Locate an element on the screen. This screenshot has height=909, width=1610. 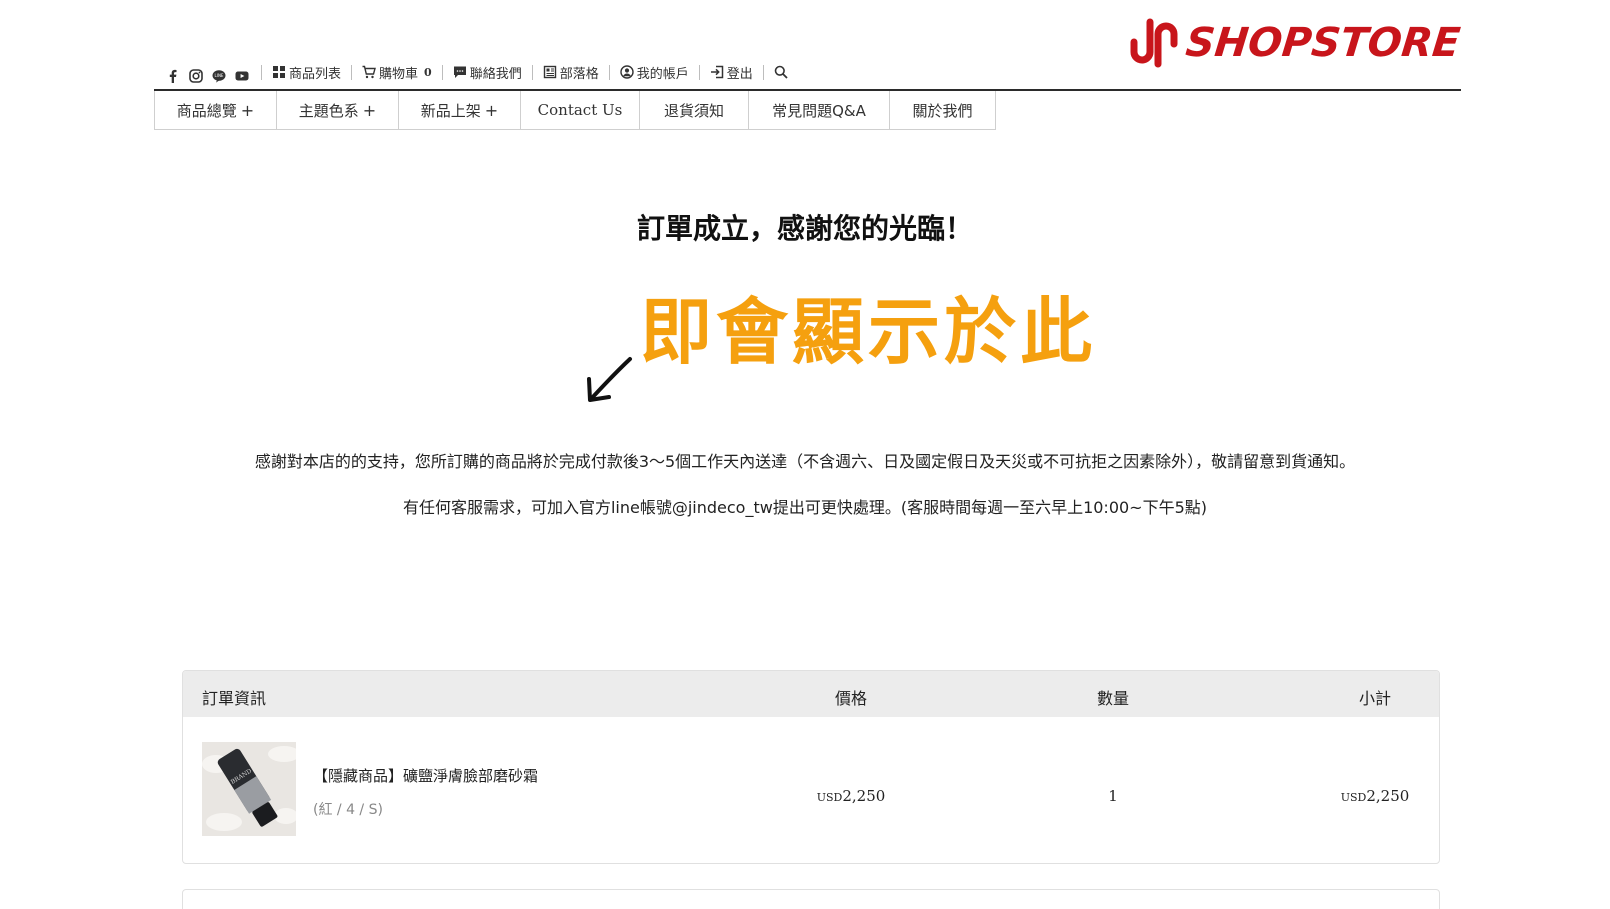
logout-link: 登出 is located at coordinates (730, 73).